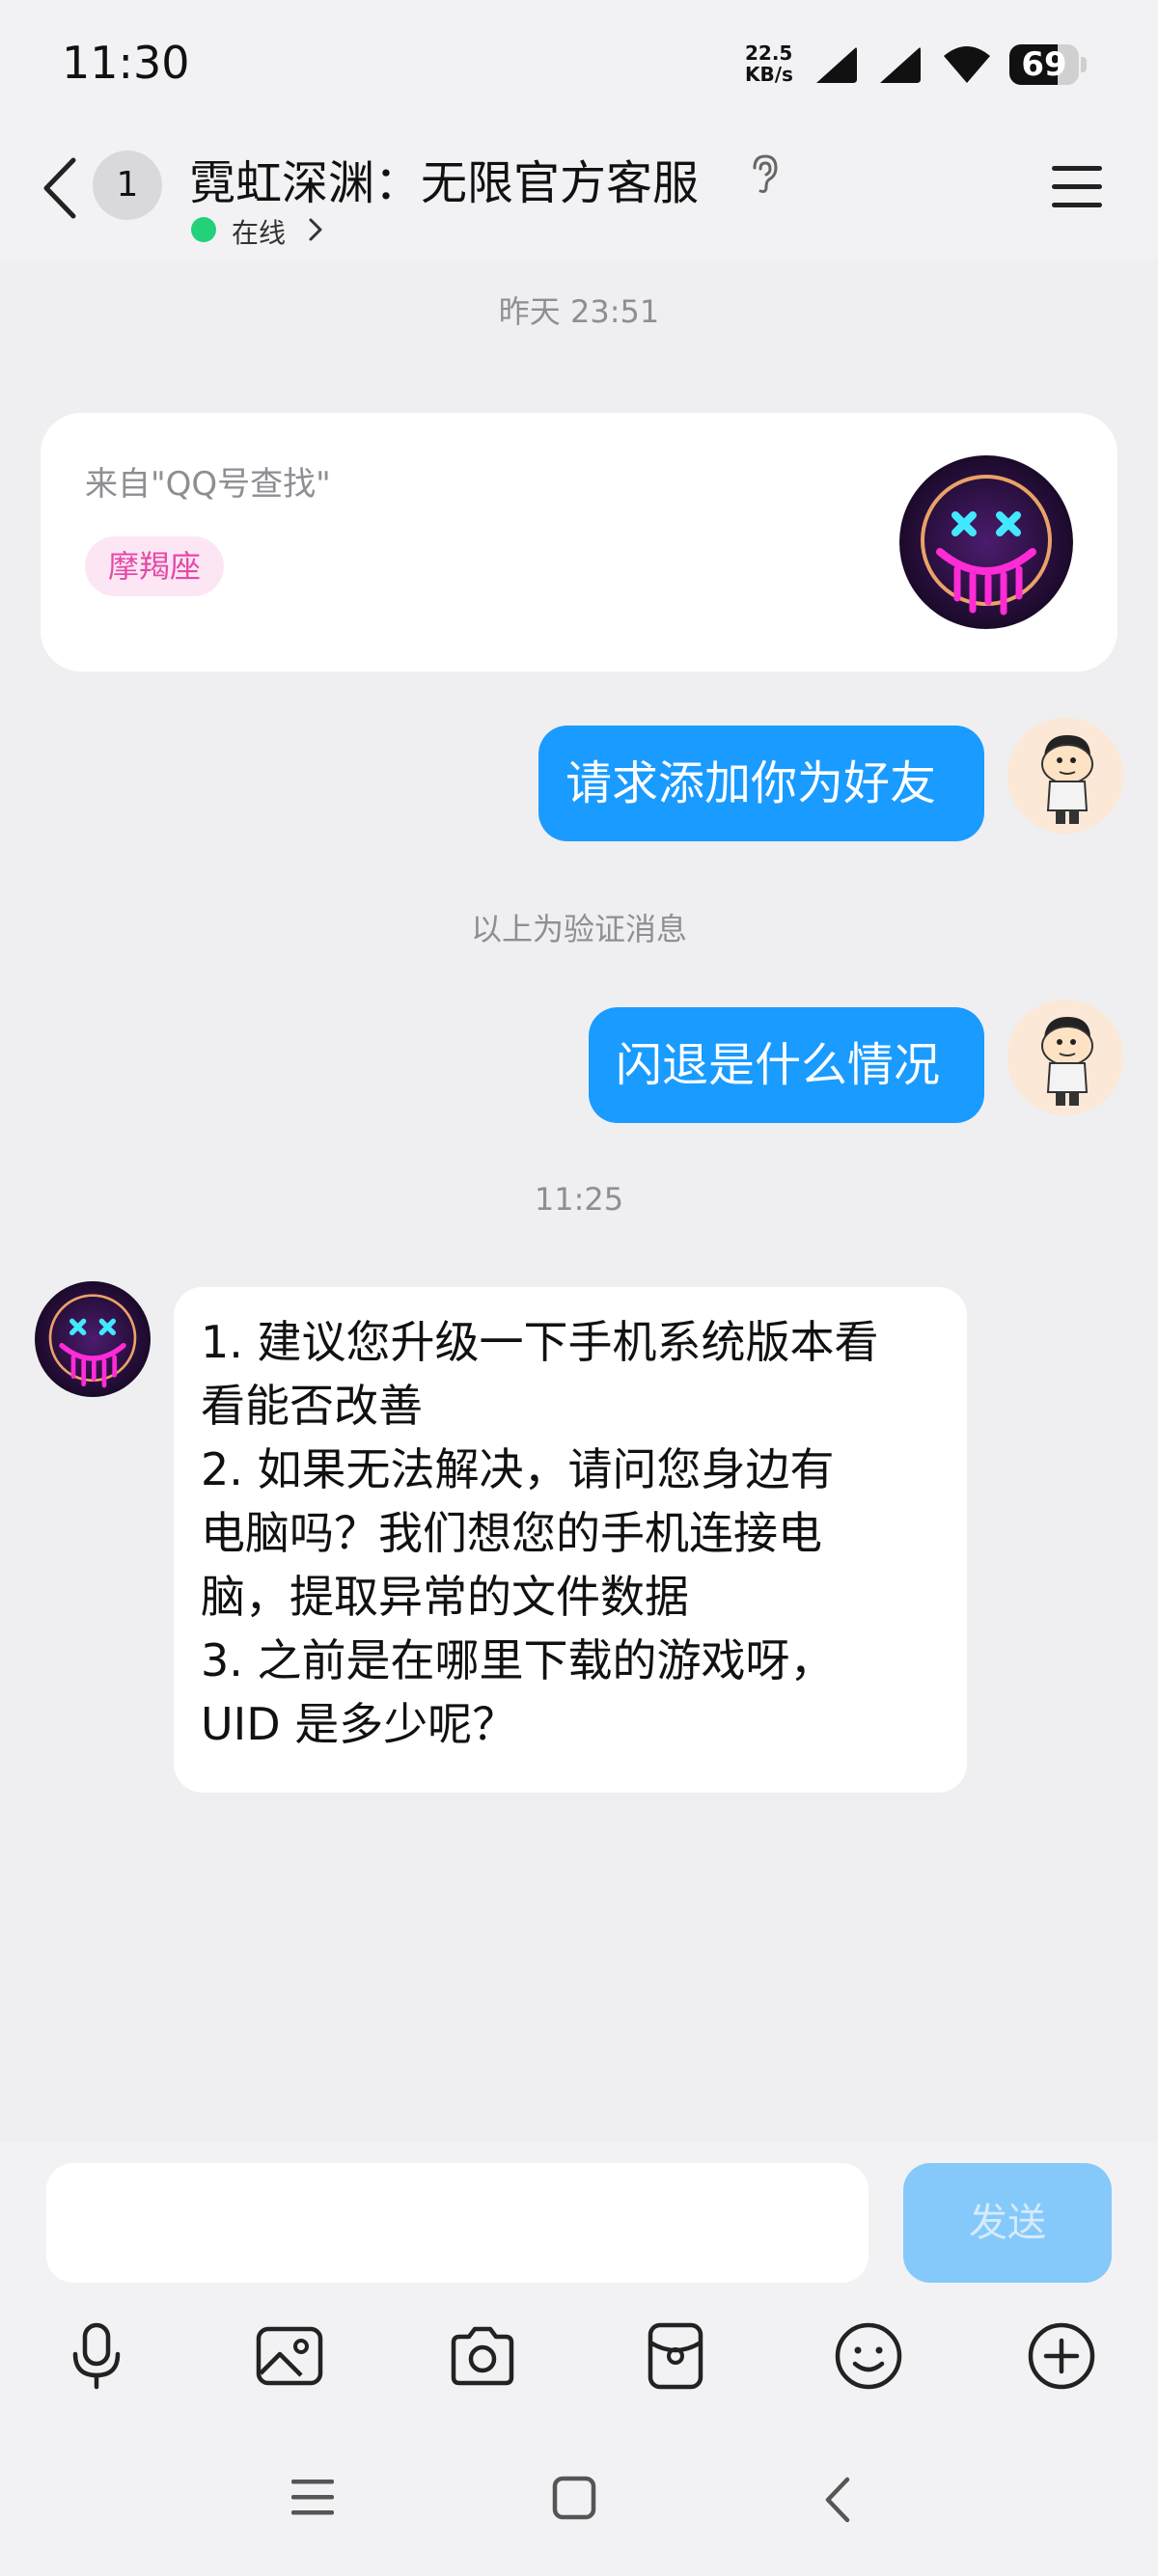 Image resolution: width=1158 pixels, height=2576 pixels. I want to click on battery-level: 69, so click(1044, 64).